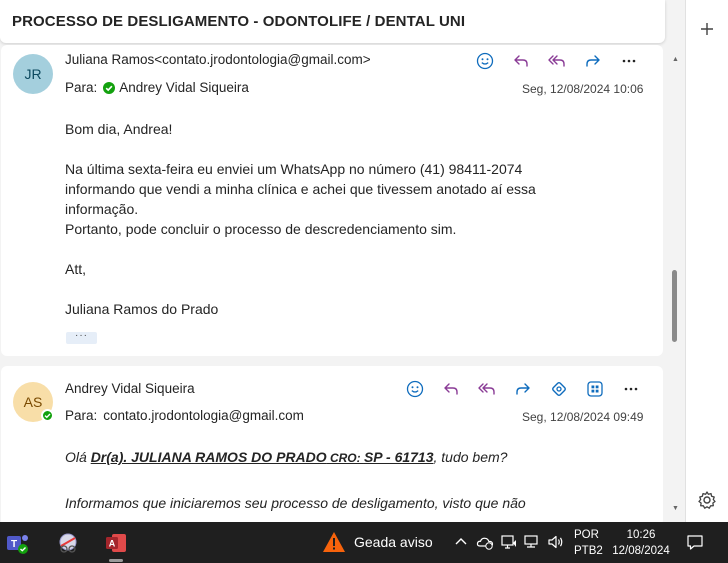 The width and height of the screenshot is (728, 563). What do you see at coordinates (556, 542) in the screenshot?
I see `volume-speaker-icon` at bounding box center [556, 542].